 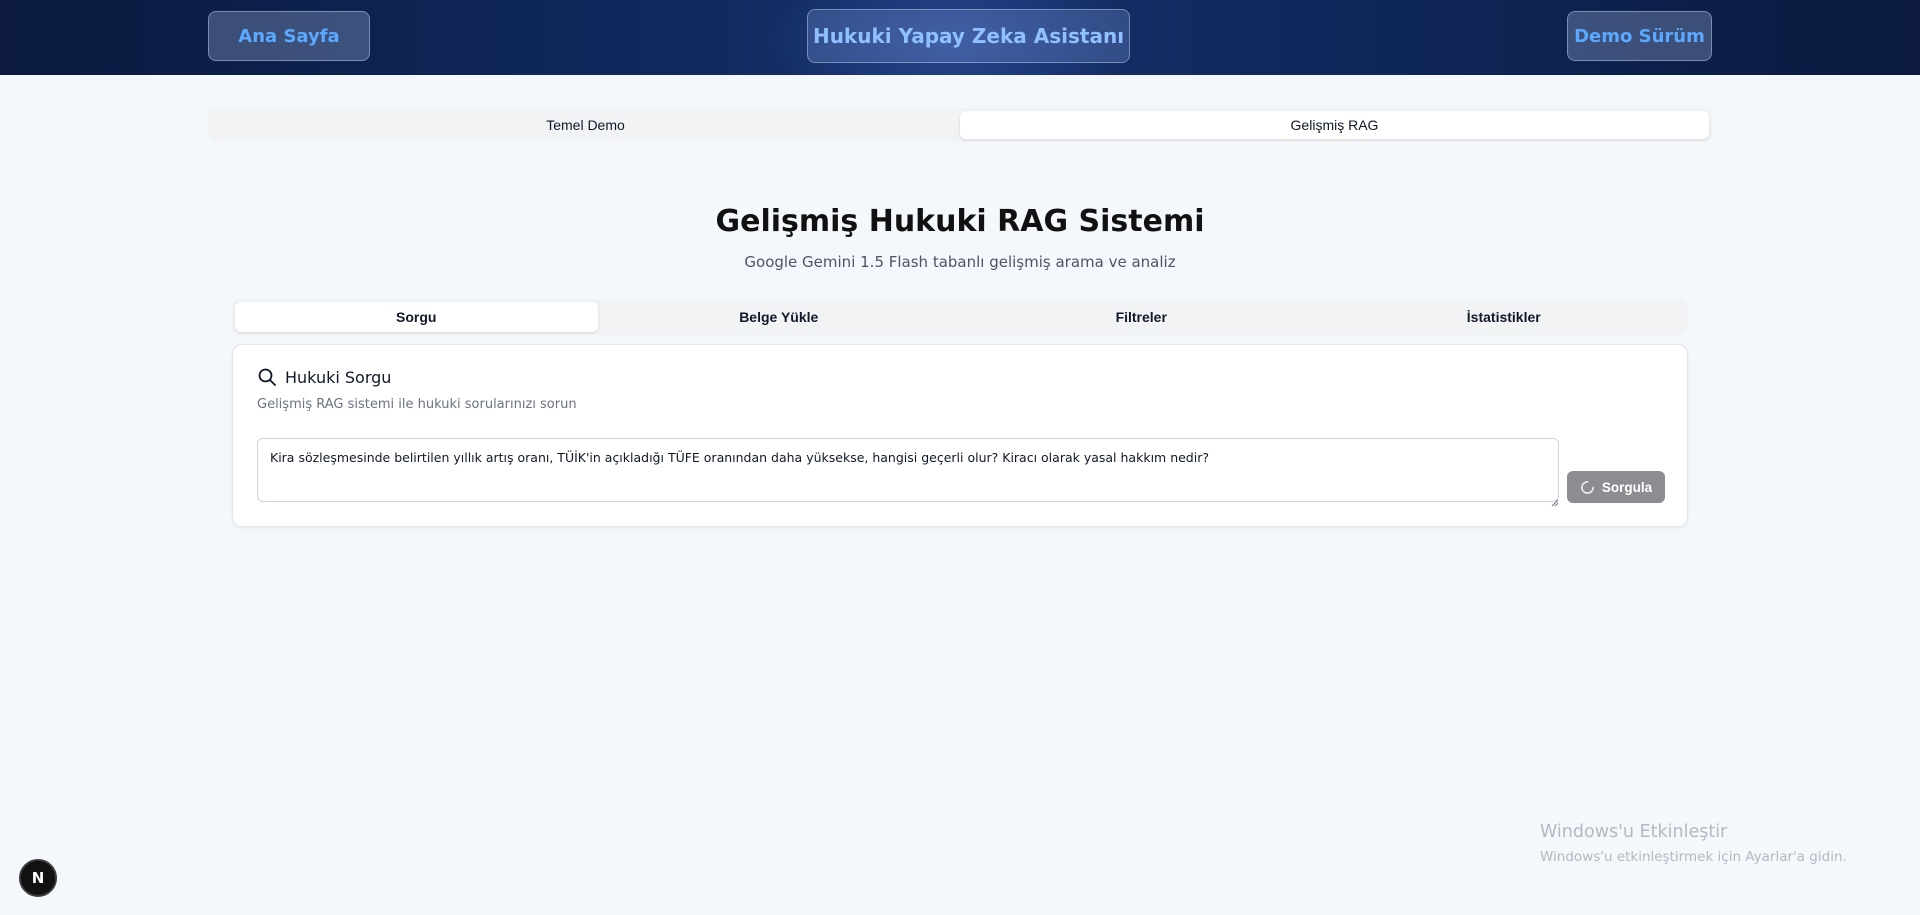 I want to click on mode-tabs: Temel Demo Gelişmiş RAG, so click(x=960, y=125).